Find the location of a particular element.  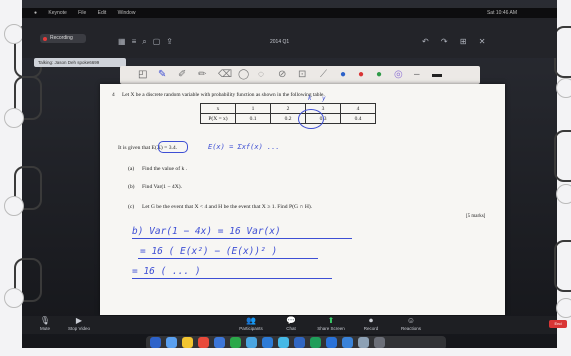

word-icon is located at coordinates (299, 342).